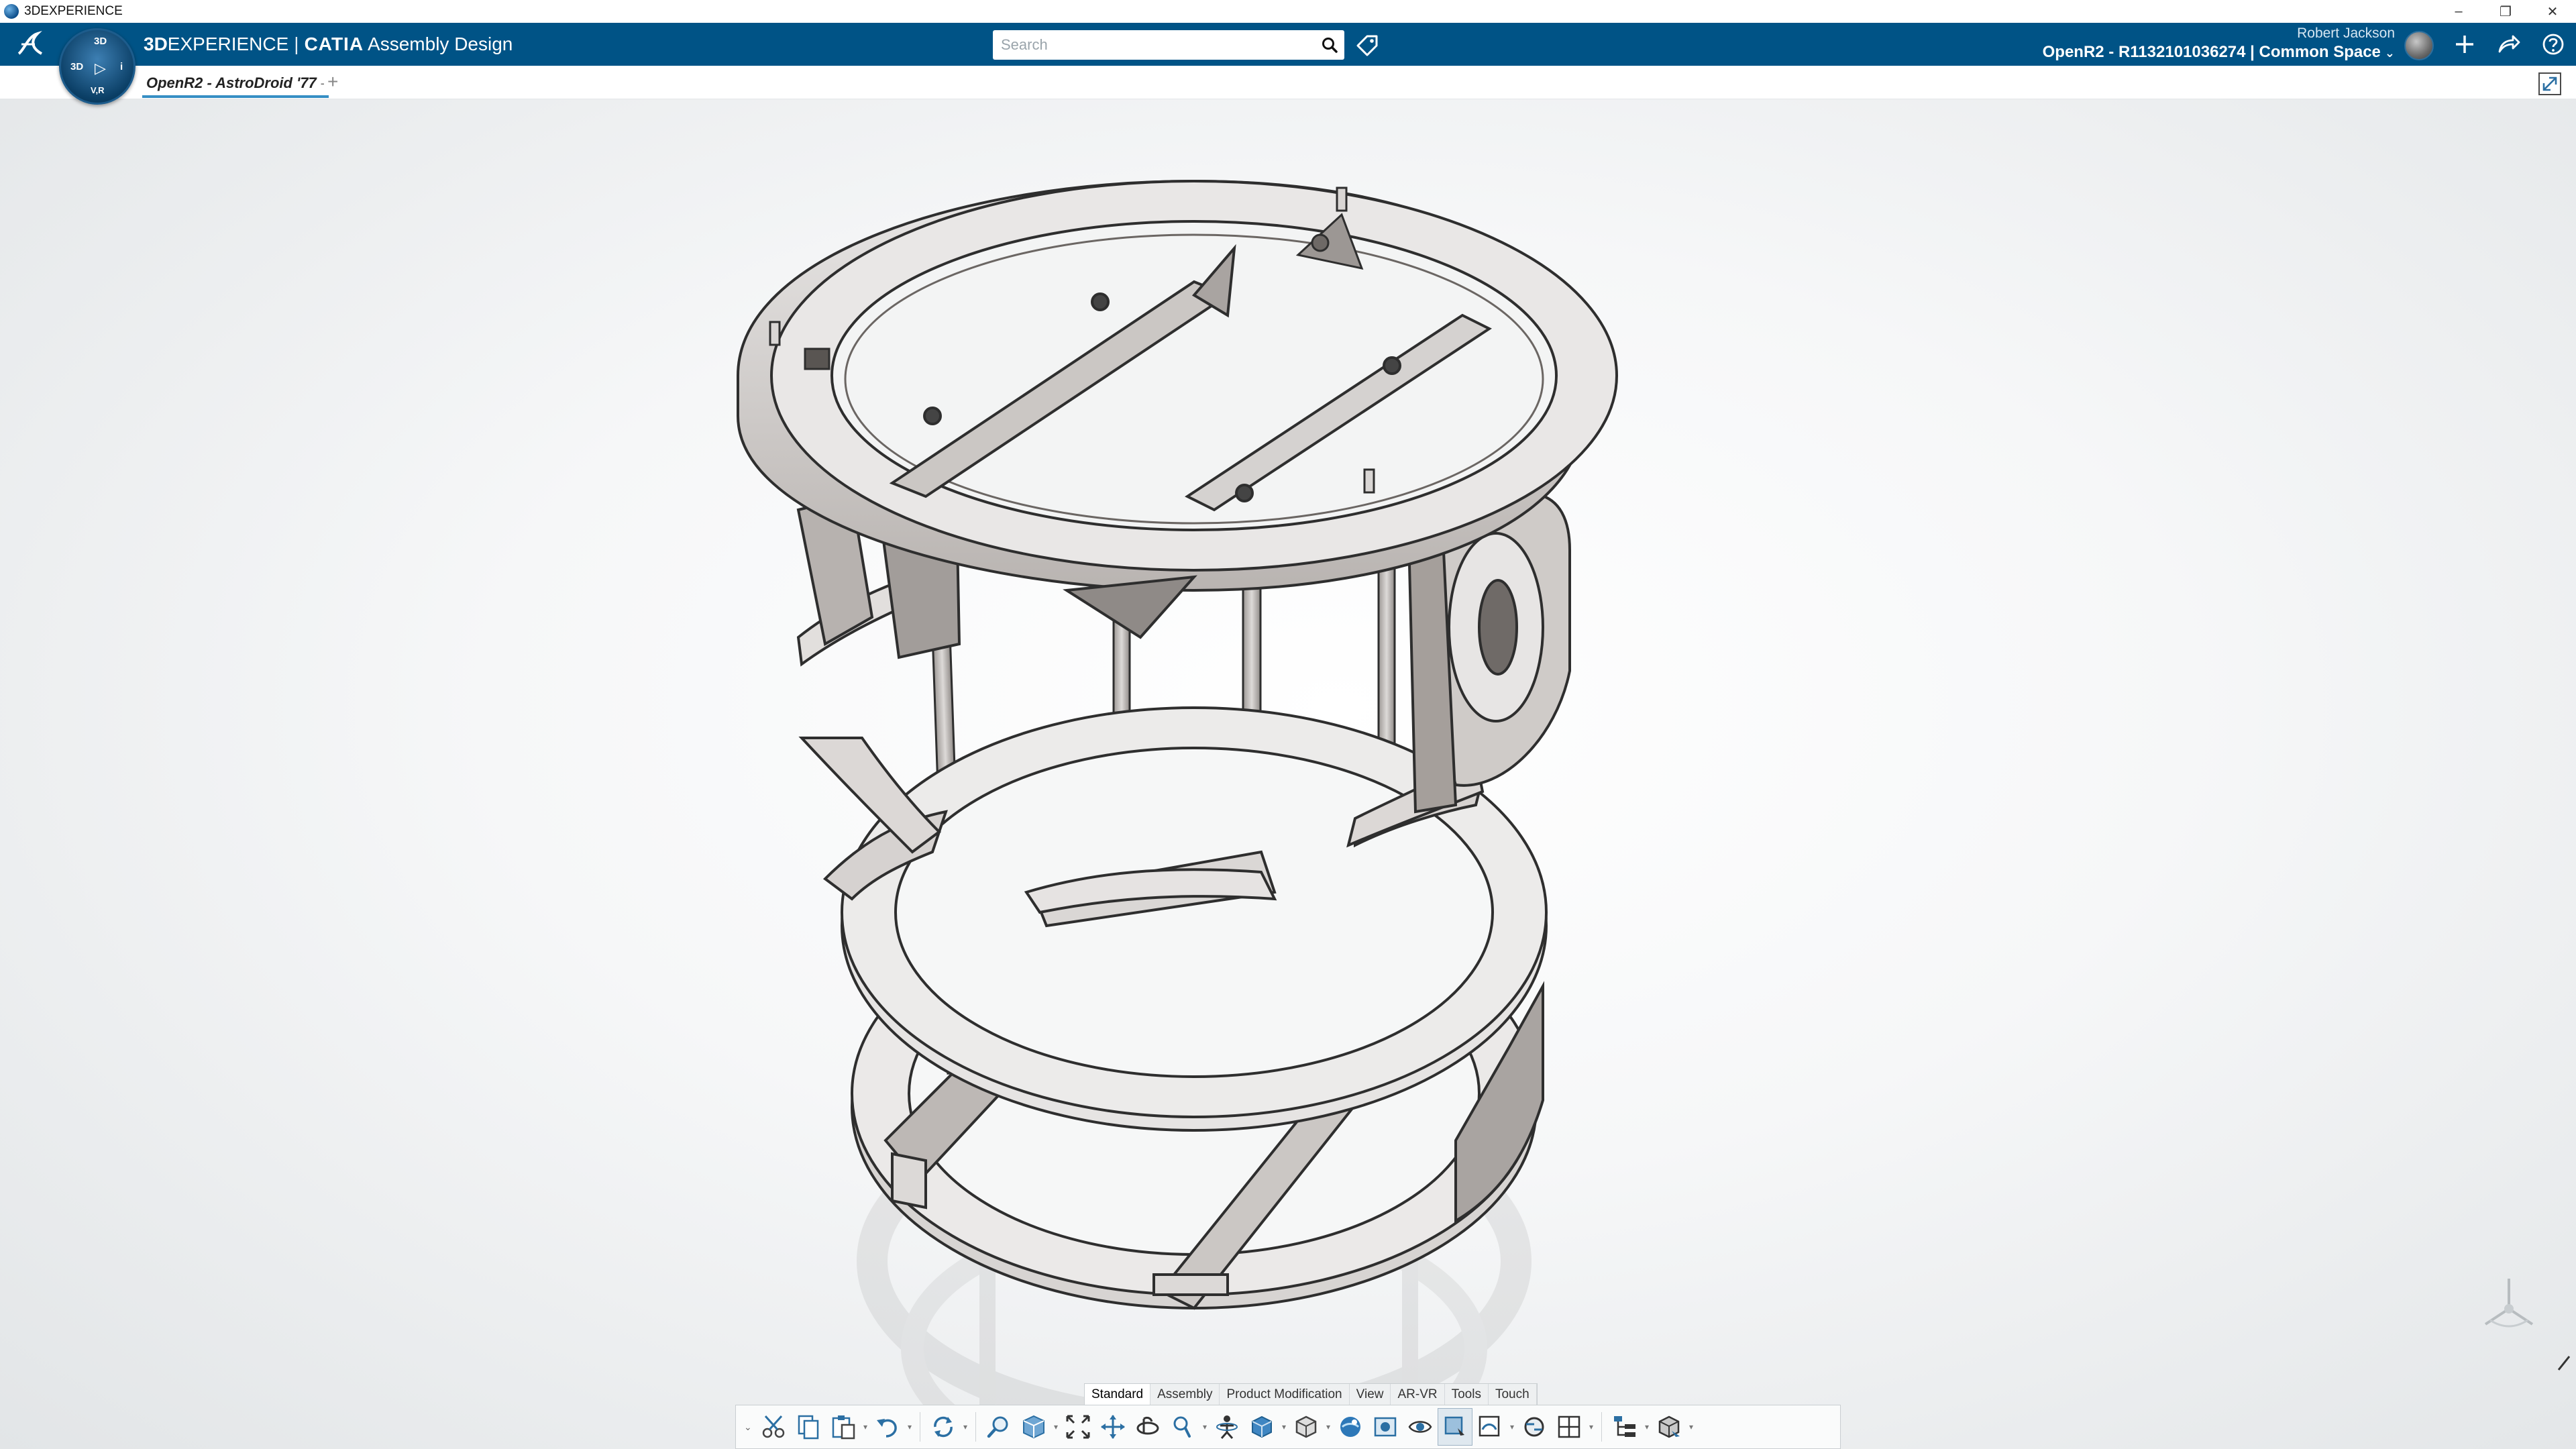 The image size is (2576, 1449). I want to click on document-tab-bar: OpenR2 - AstroDroid '77 - +, so click(1288, 82).